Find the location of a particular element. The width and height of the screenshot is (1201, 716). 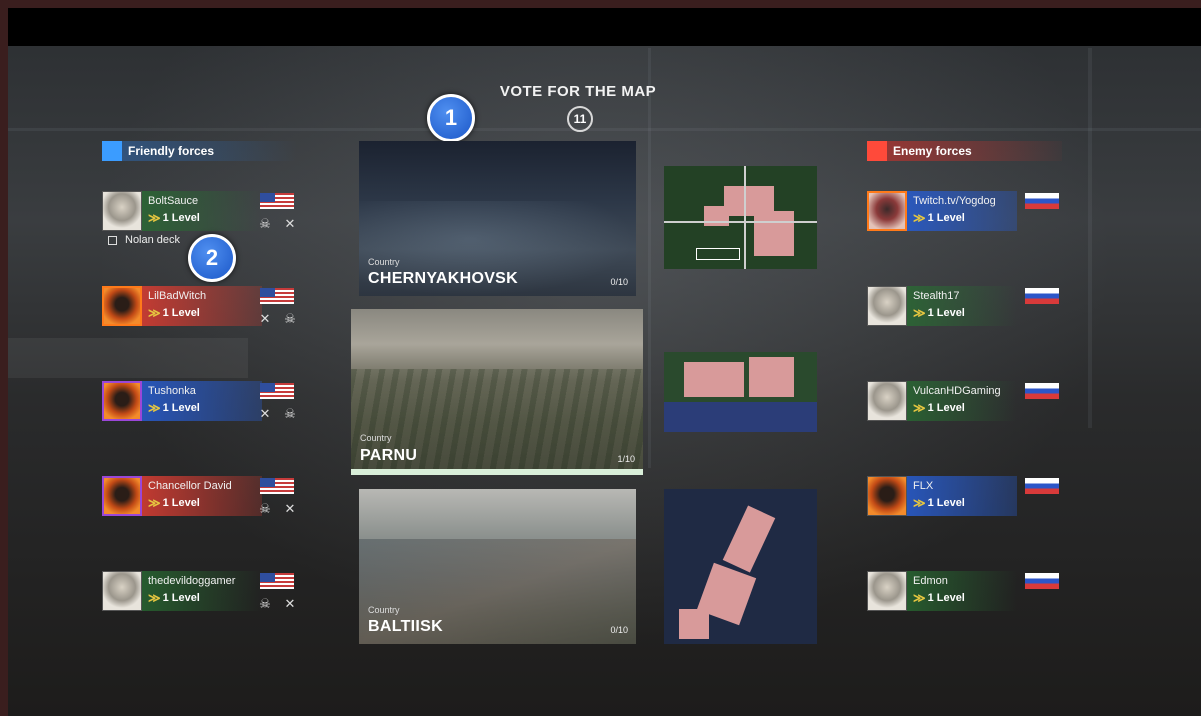

enemy-color-square is located at coordinates (877, 151).